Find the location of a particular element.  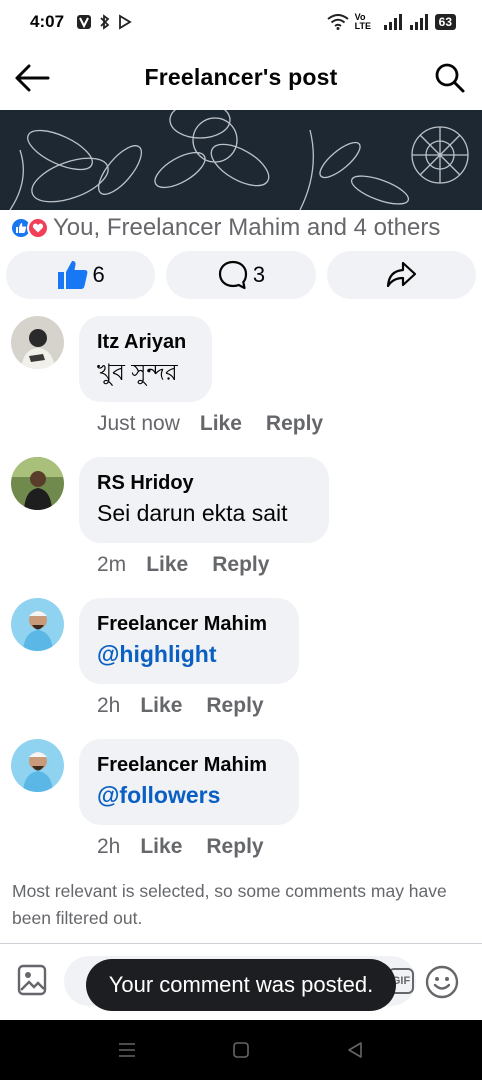

menu-icon is located at coordinates (127, 1050).